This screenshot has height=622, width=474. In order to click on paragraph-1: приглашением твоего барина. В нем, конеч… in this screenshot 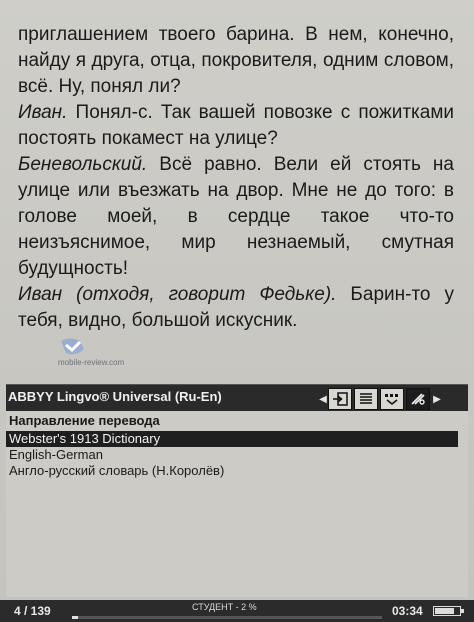, I will do `click(236, 60)`.